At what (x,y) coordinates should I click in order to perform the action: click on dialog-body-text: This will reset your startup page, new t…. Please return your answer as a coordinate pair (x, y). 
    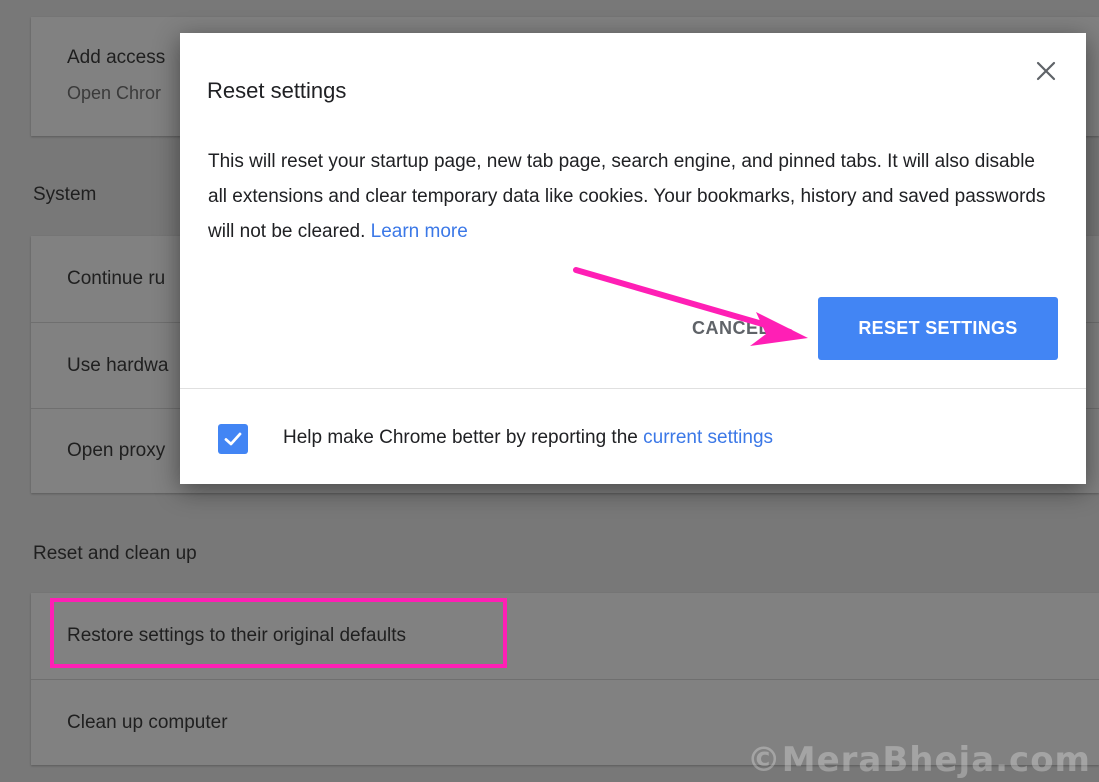
    Looking at the image, I should click on (627, 196).